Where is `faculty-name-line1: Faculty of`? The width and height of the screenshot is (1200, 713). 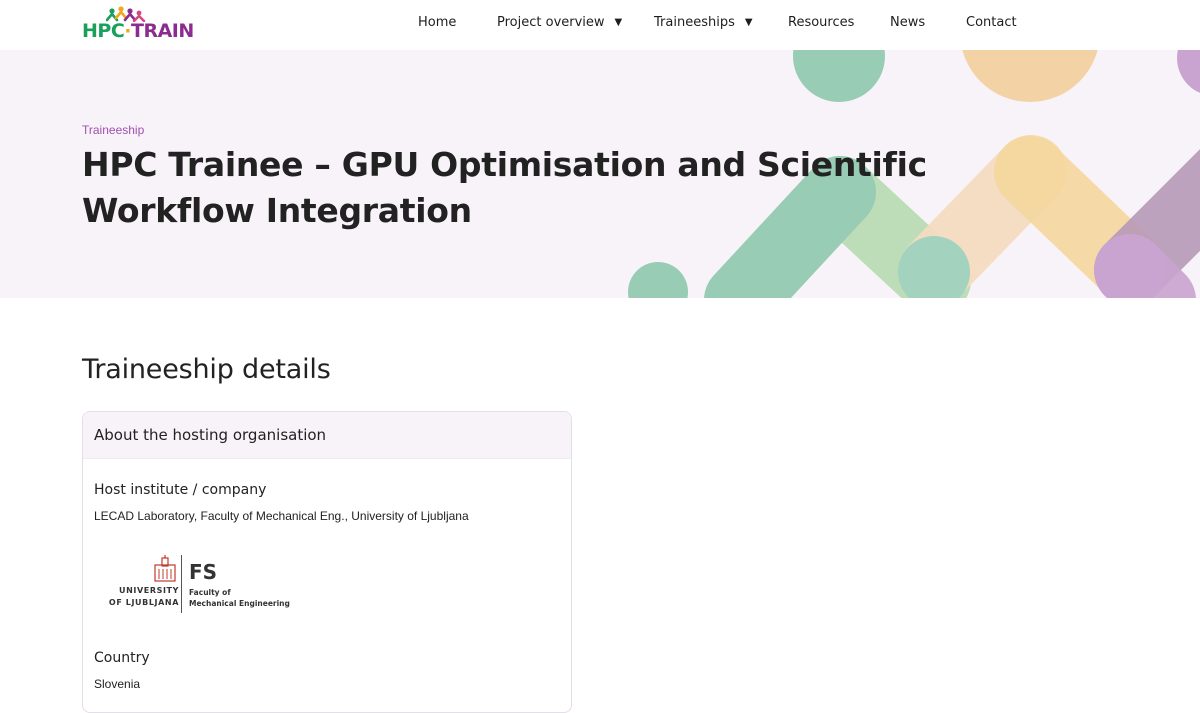 faculty-name-line1: Faculty of is located at coordinates (210, 592).